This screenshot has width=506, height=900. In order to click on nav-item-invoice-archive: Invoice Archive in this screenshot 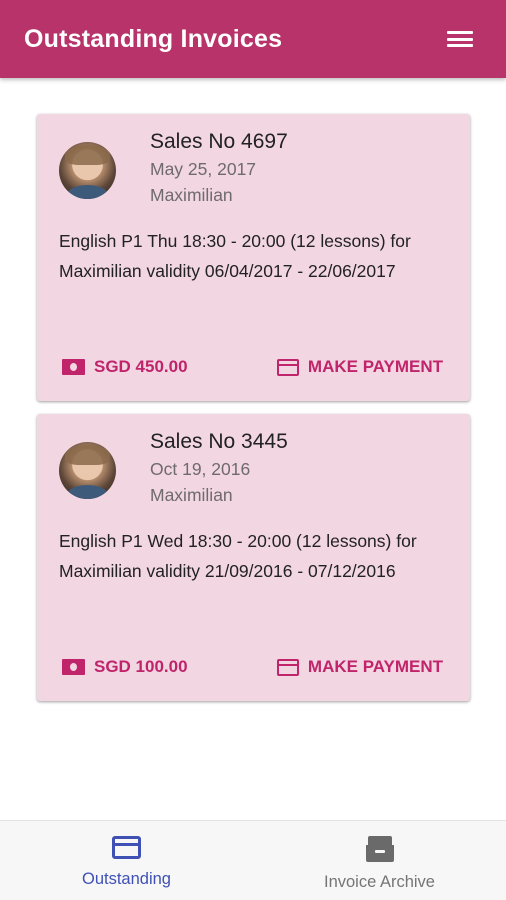, I will do `click(379, 860)`.